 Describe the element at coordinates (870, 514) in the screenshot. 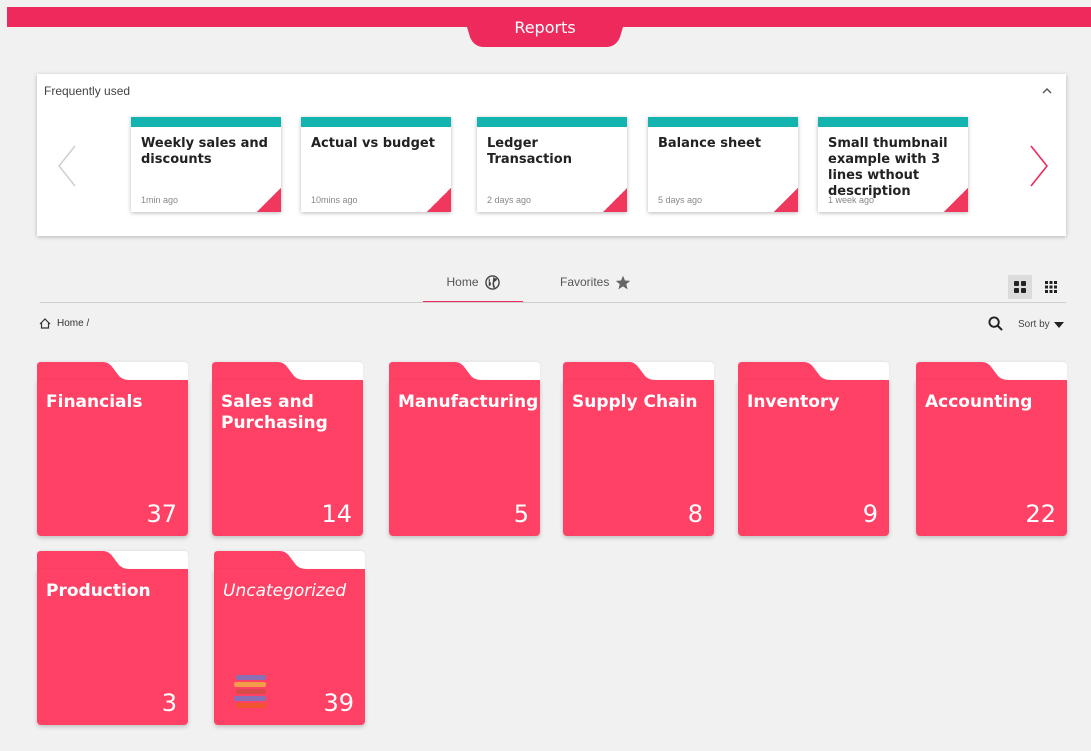

I see `folder-count: 9` at that location.